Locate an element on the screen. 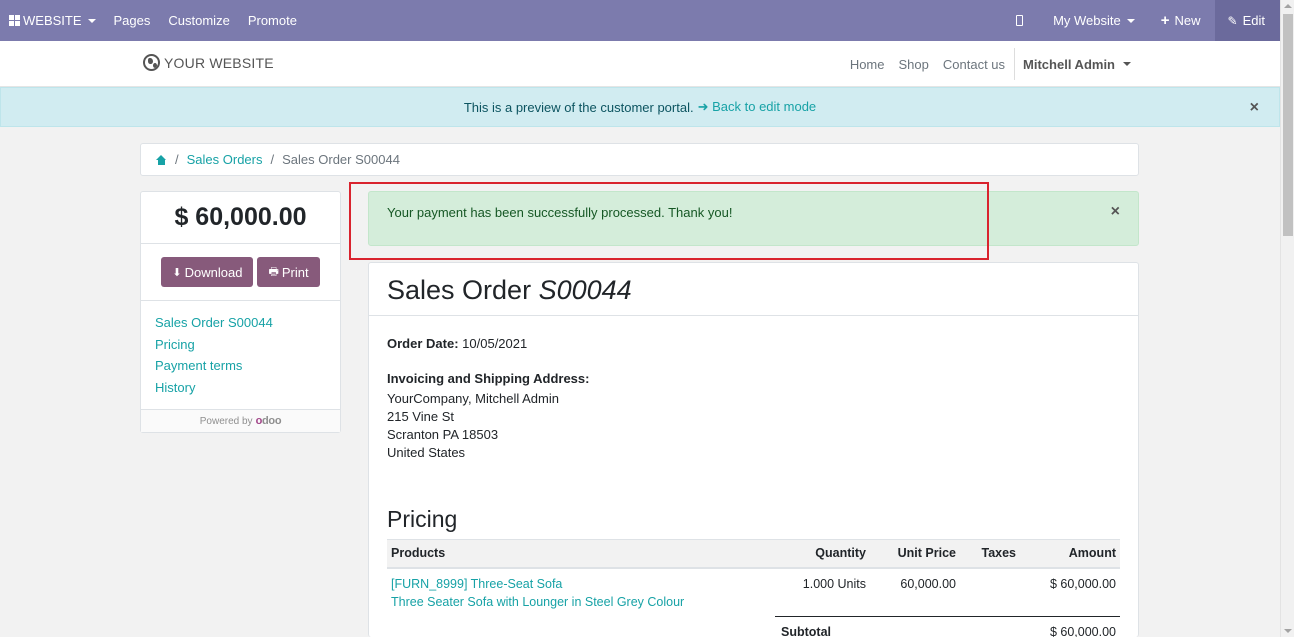 This screenshot has width=1294, height=637. address-line: Scranton PA 18503 is located at coordinates (443, 434).